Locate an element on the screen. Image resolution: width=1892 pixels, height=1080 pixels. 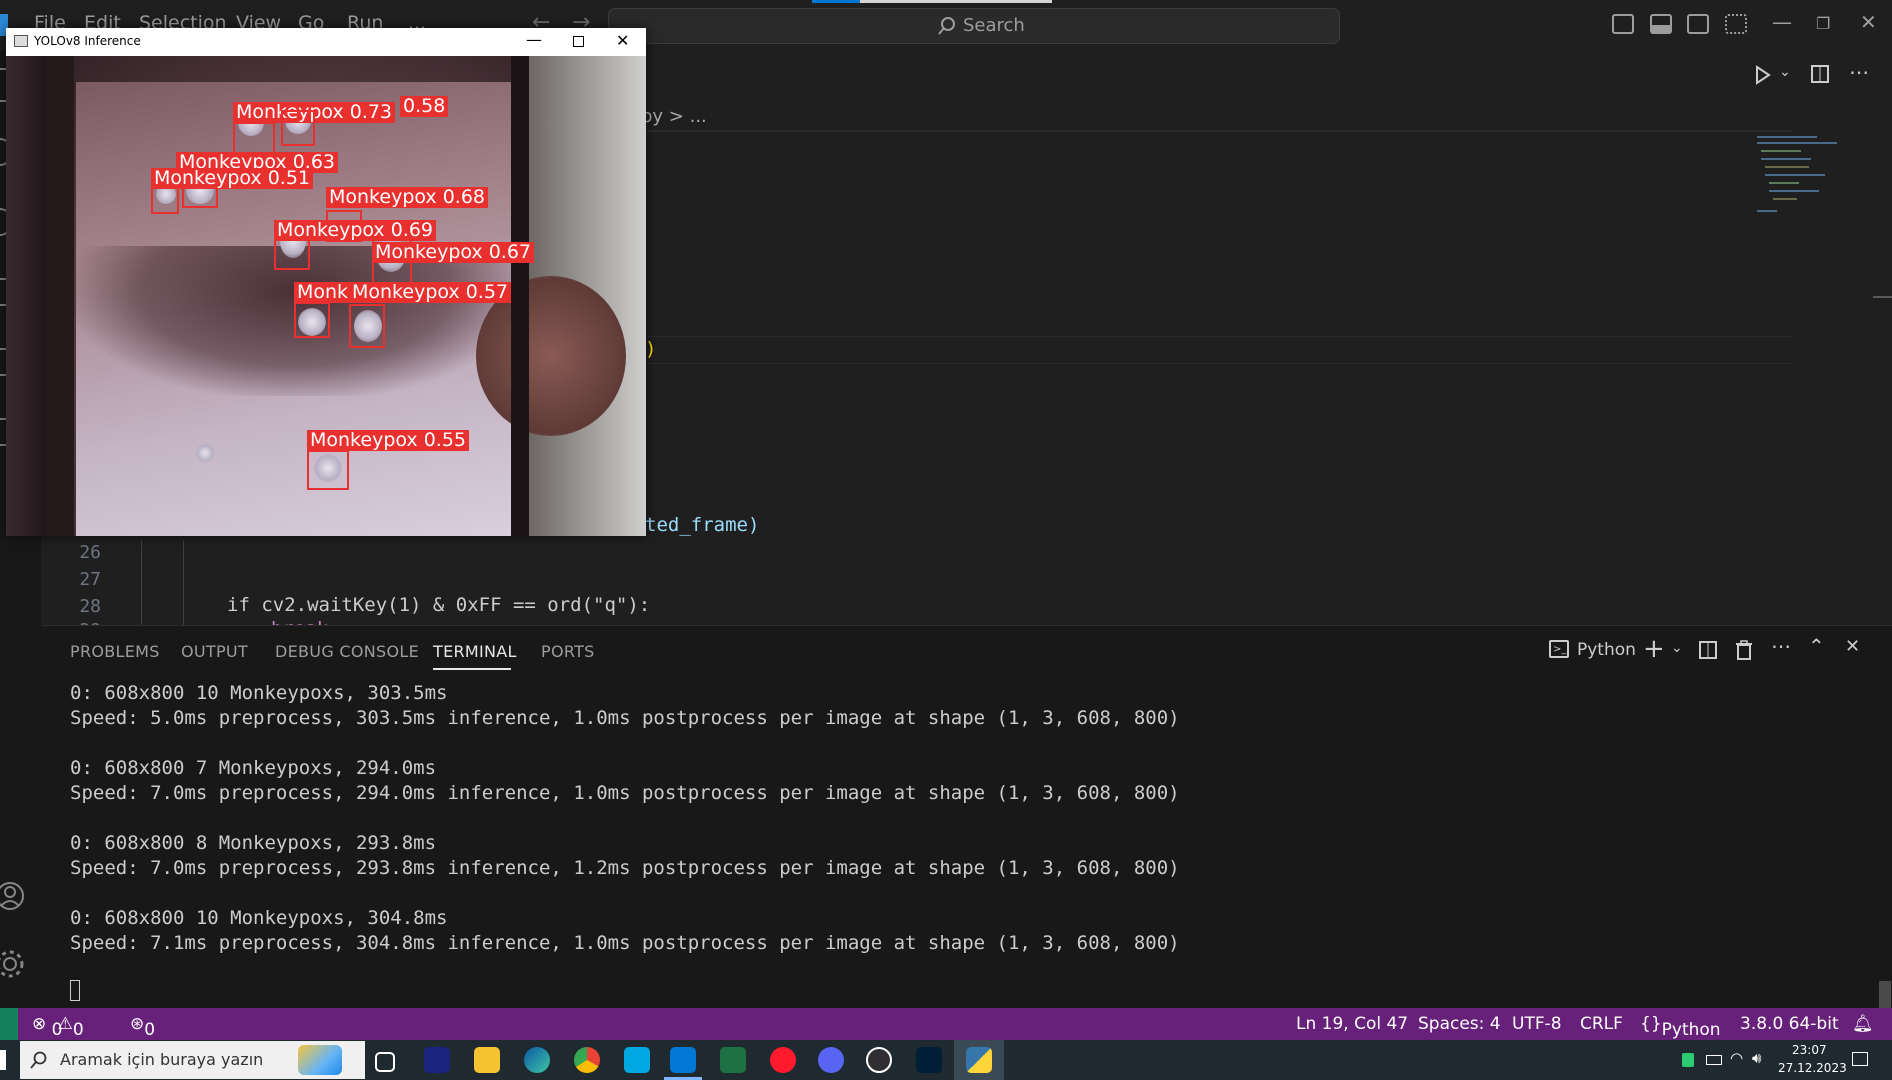
search-placeholder: Search is located at coordinates (994, 25).